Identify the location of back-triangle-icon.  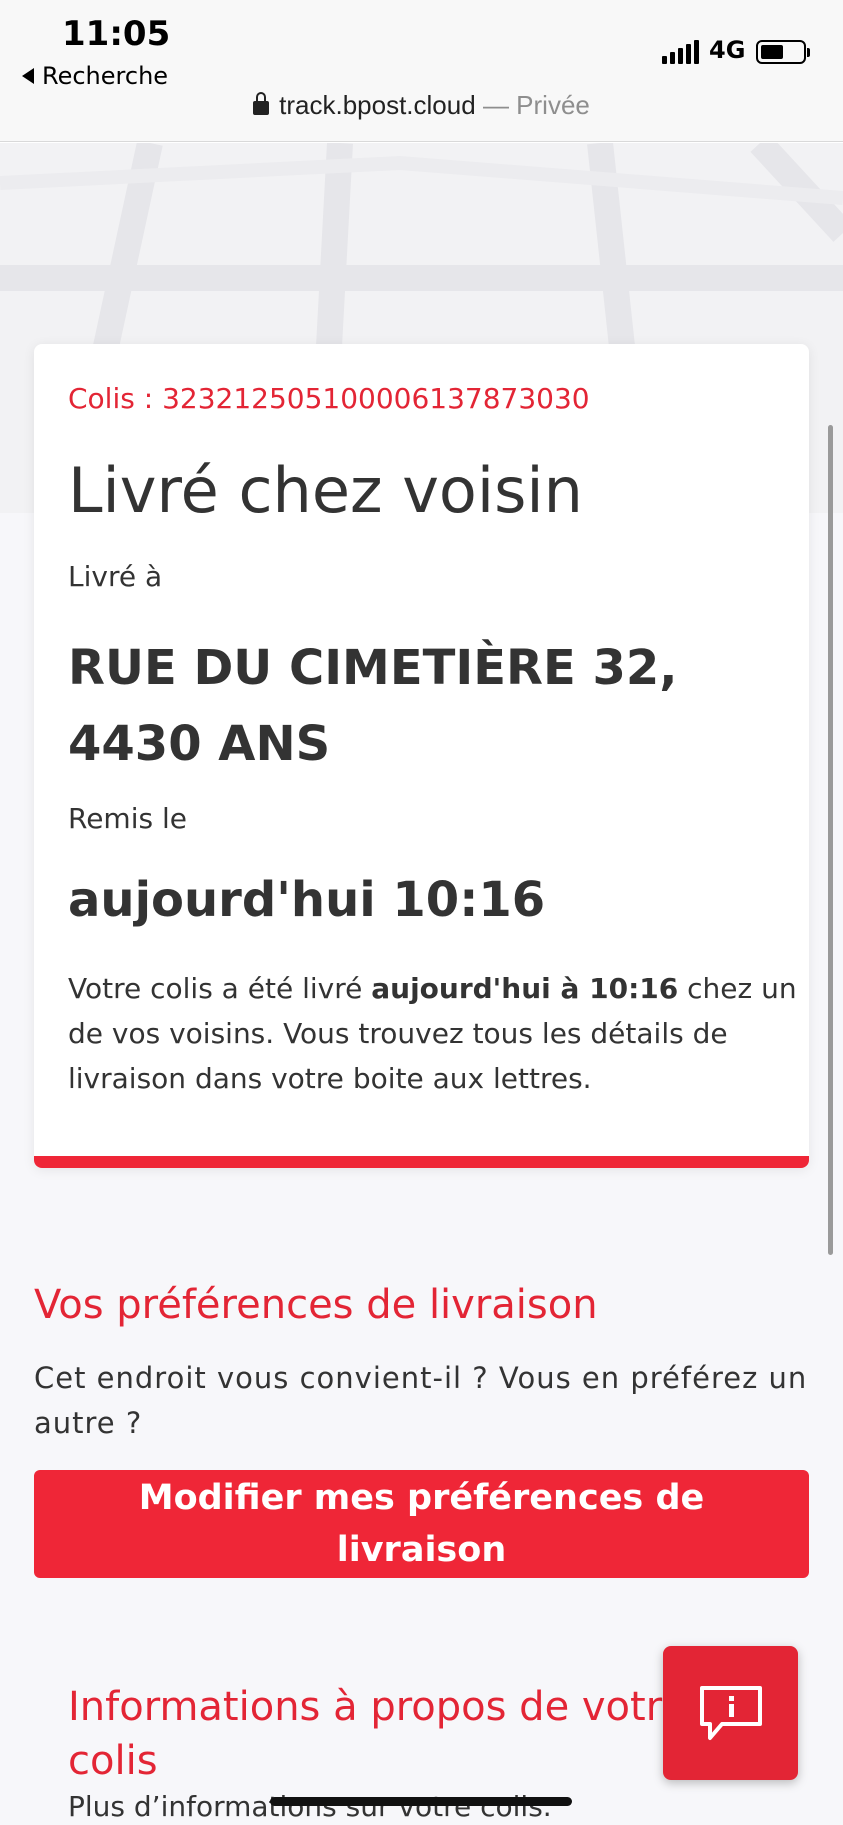
(28, 76).